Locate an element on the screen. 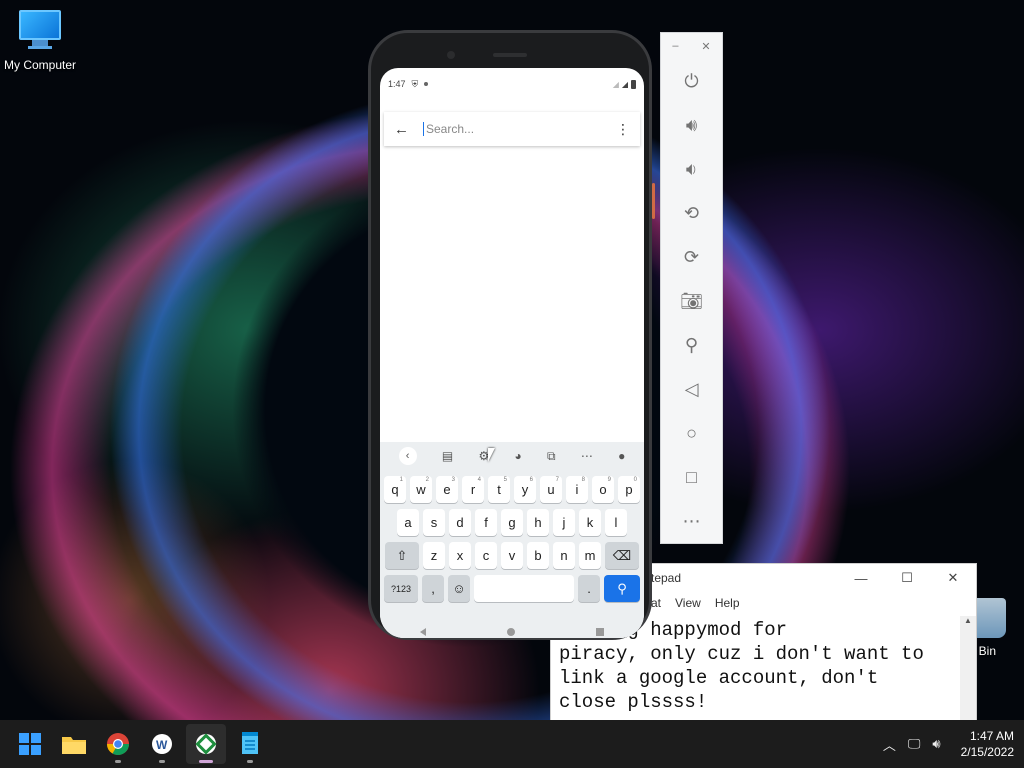  minimize-button: – is located at coordinates (675, 46).